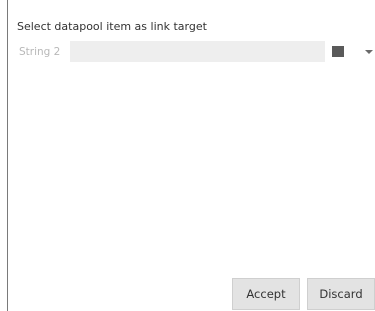 This screenshot has height=311, width=375. Describe the element at coordinates (266, 294) in the screenshot. I see `accept-button: Accept` at that location.